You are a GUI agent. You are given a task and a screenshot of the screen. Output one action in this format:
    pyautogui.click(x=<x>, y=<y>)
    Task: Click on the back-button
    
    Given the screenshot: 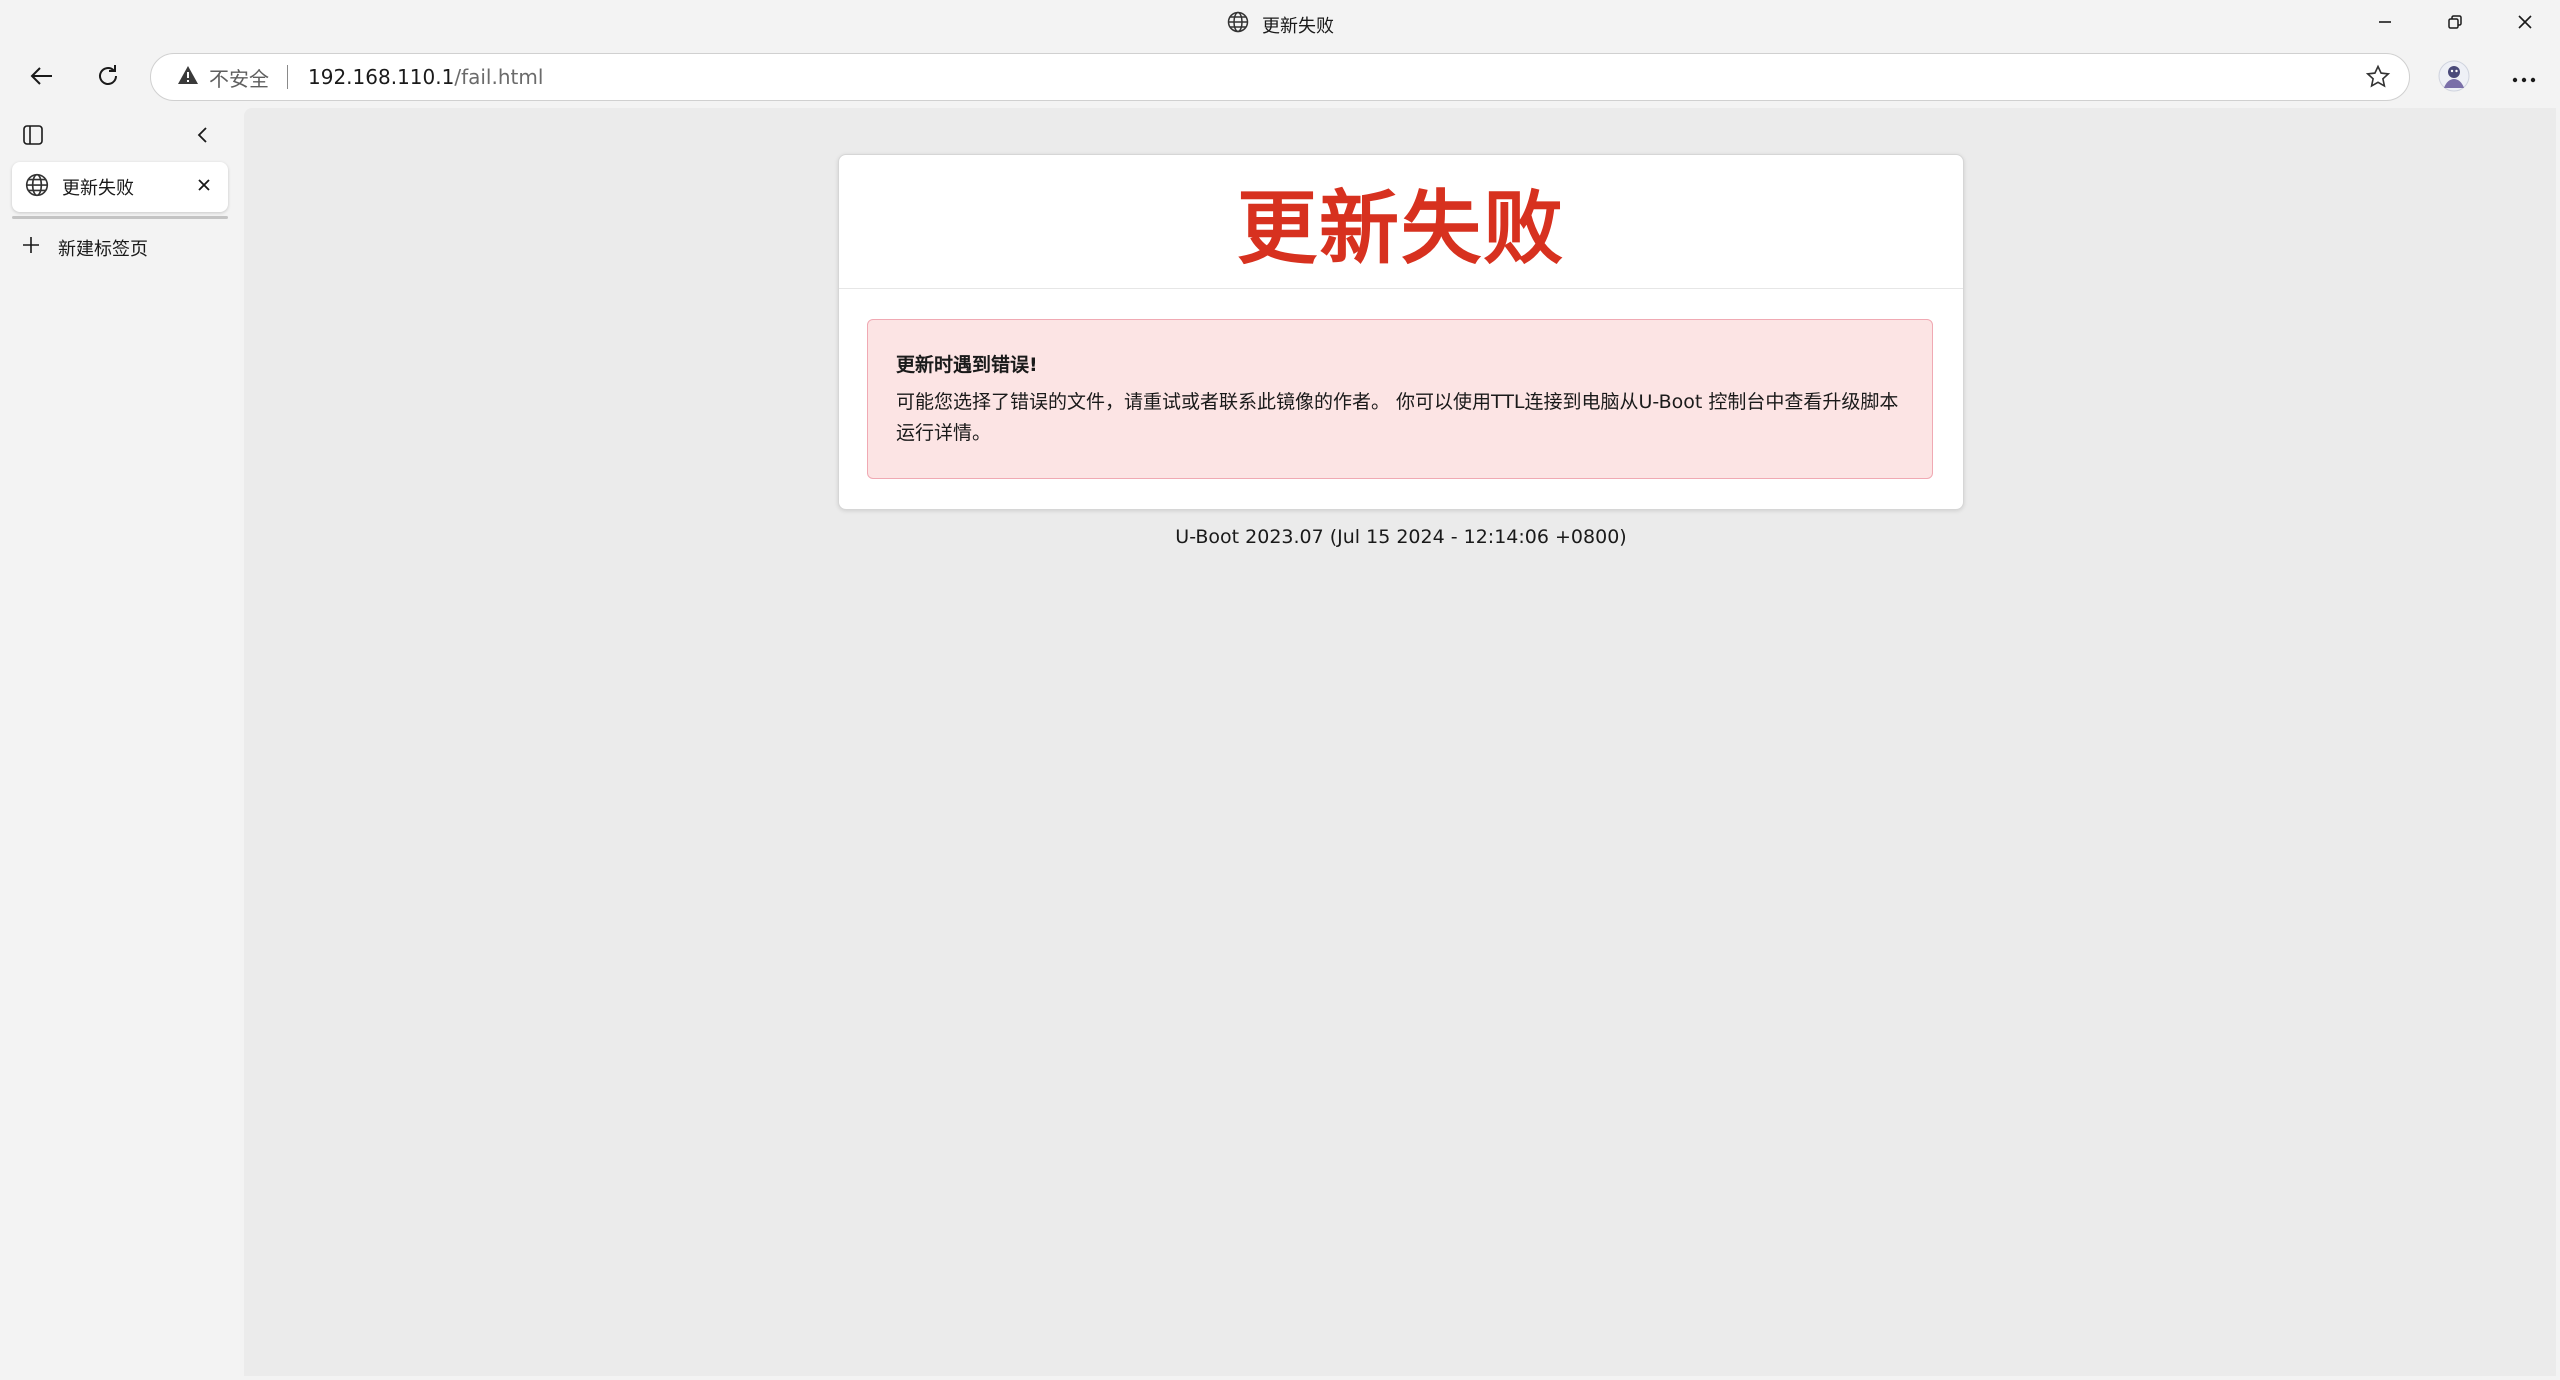 What is the action you would take?
    pyautogui.click(x=42, y=78)
    